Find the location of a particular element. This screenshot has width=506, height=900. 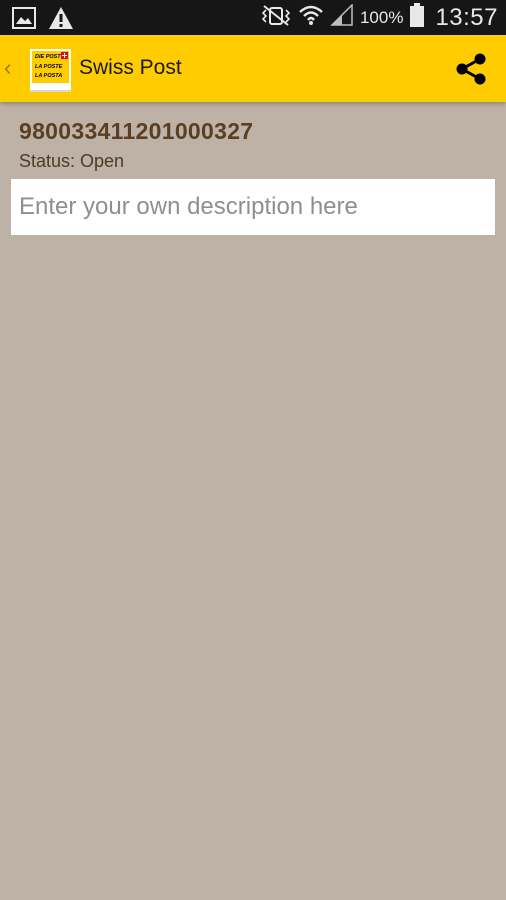

share-button is located at coordinates (471, 69).